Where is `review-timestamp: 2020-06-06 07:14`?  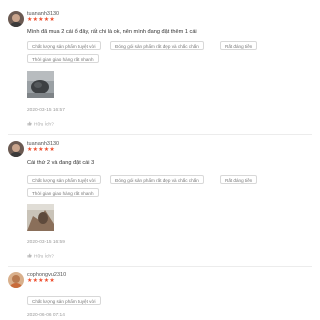 review-timestamp: 2020-06-06 07:14 is located at coordinates (46, 315).